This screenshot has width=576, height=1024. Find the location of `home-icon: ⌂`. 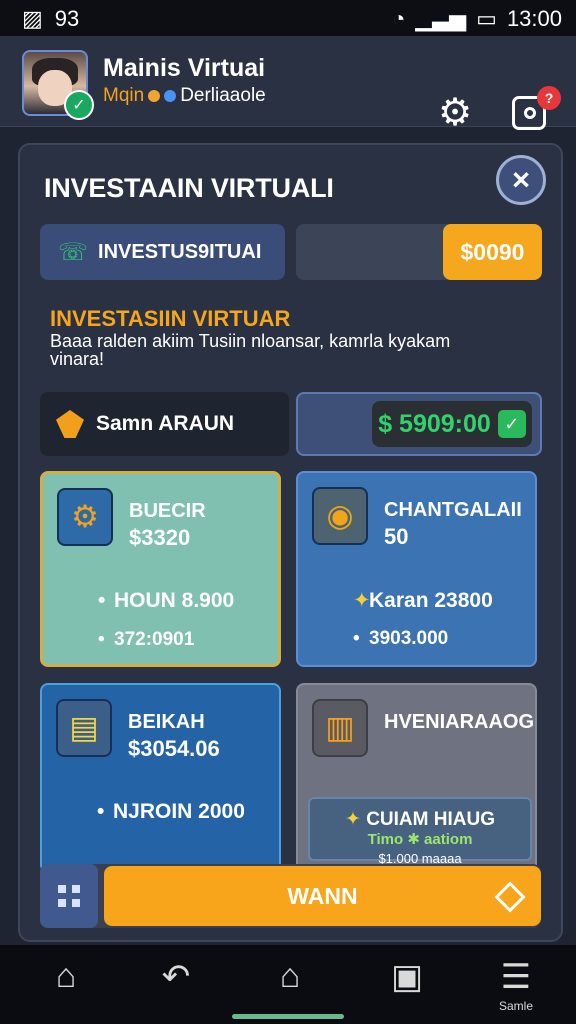

home-icon: ⌂ is located at coordinates (66, 977).